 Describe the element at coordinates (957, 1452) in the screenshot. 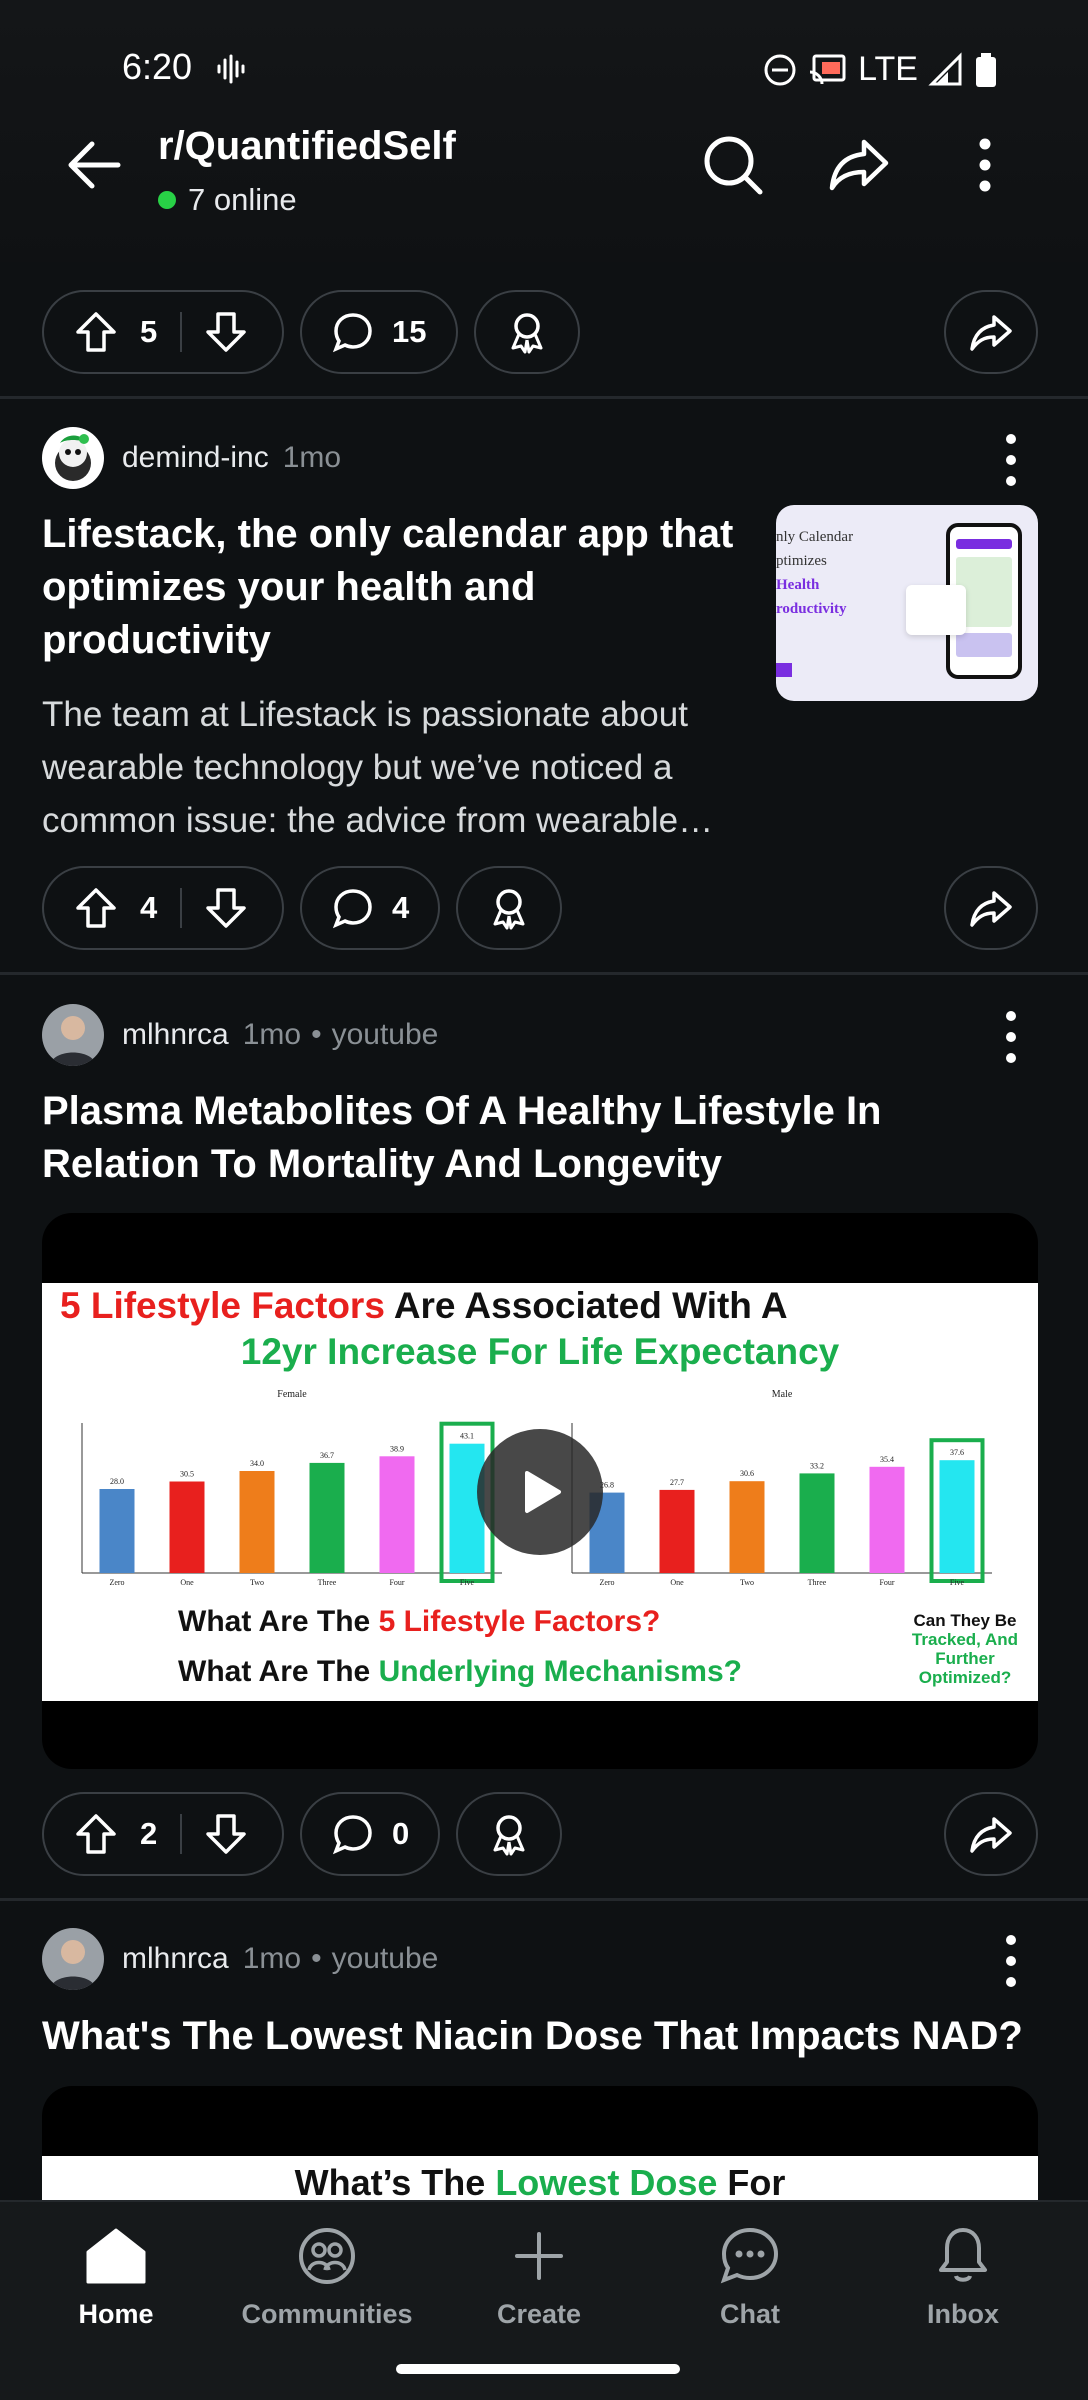

I see `chart-data-label: 37.6` at that location.